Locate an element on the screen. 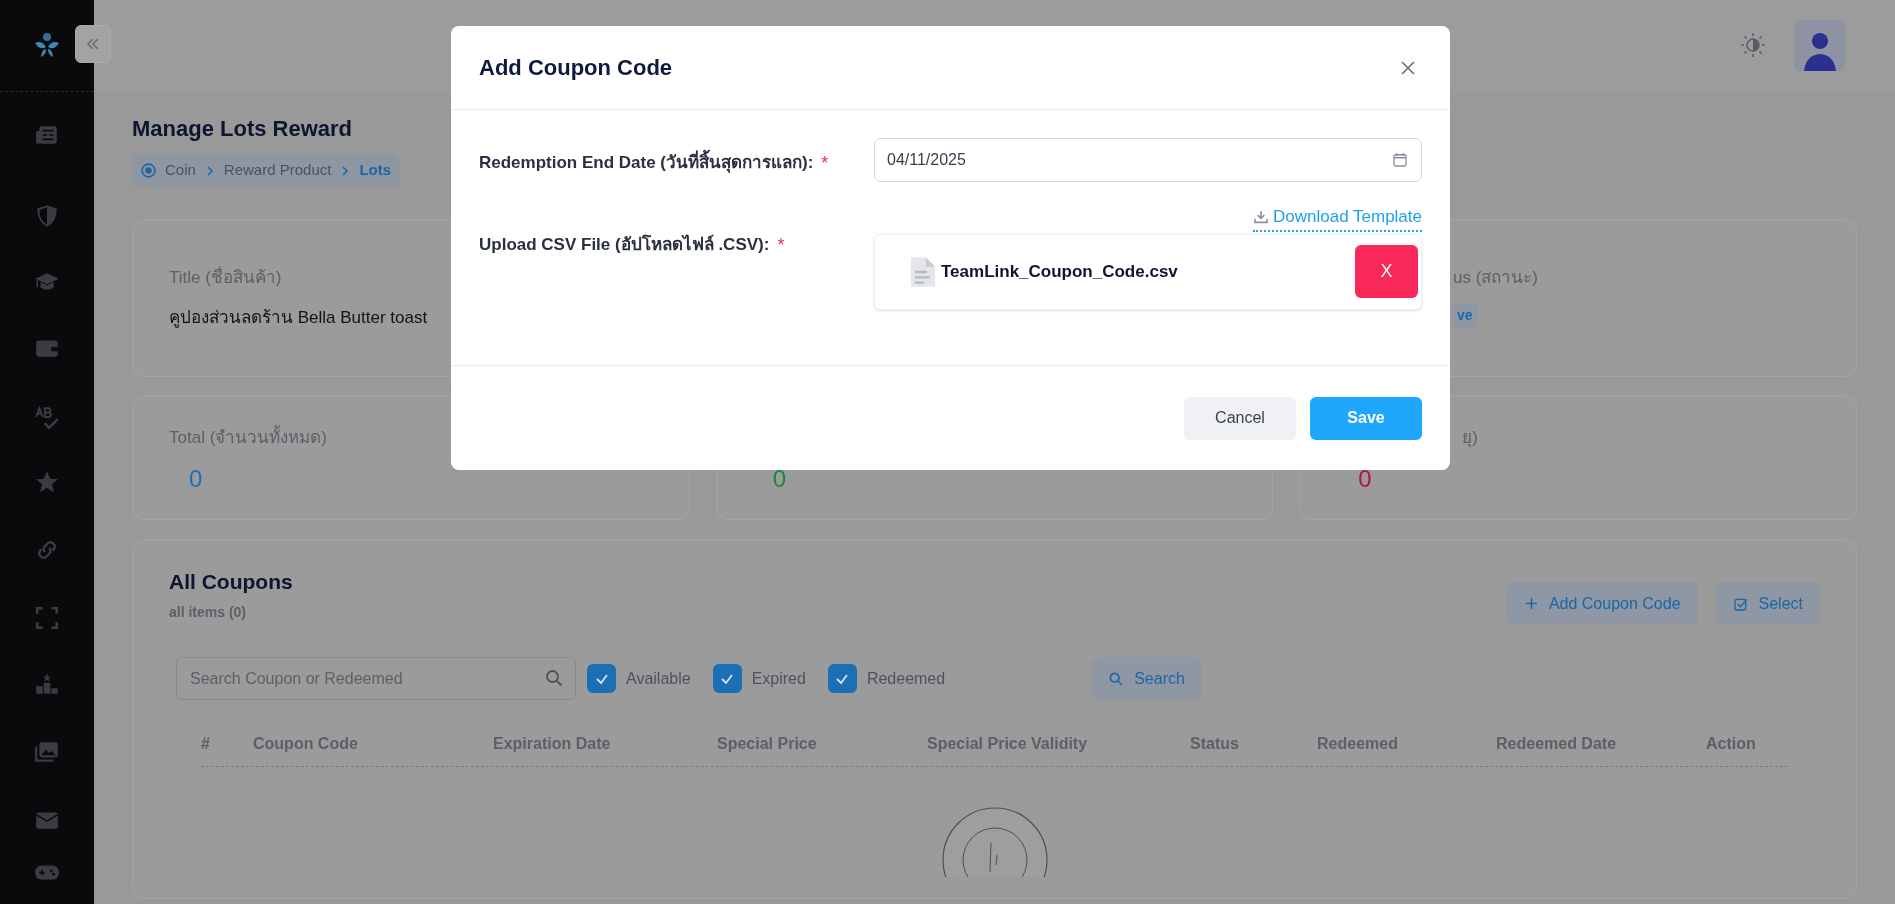 The width and height of the screenshot is (1895, 904). column-header: Redeemed is located at coordinates (1357, 743).